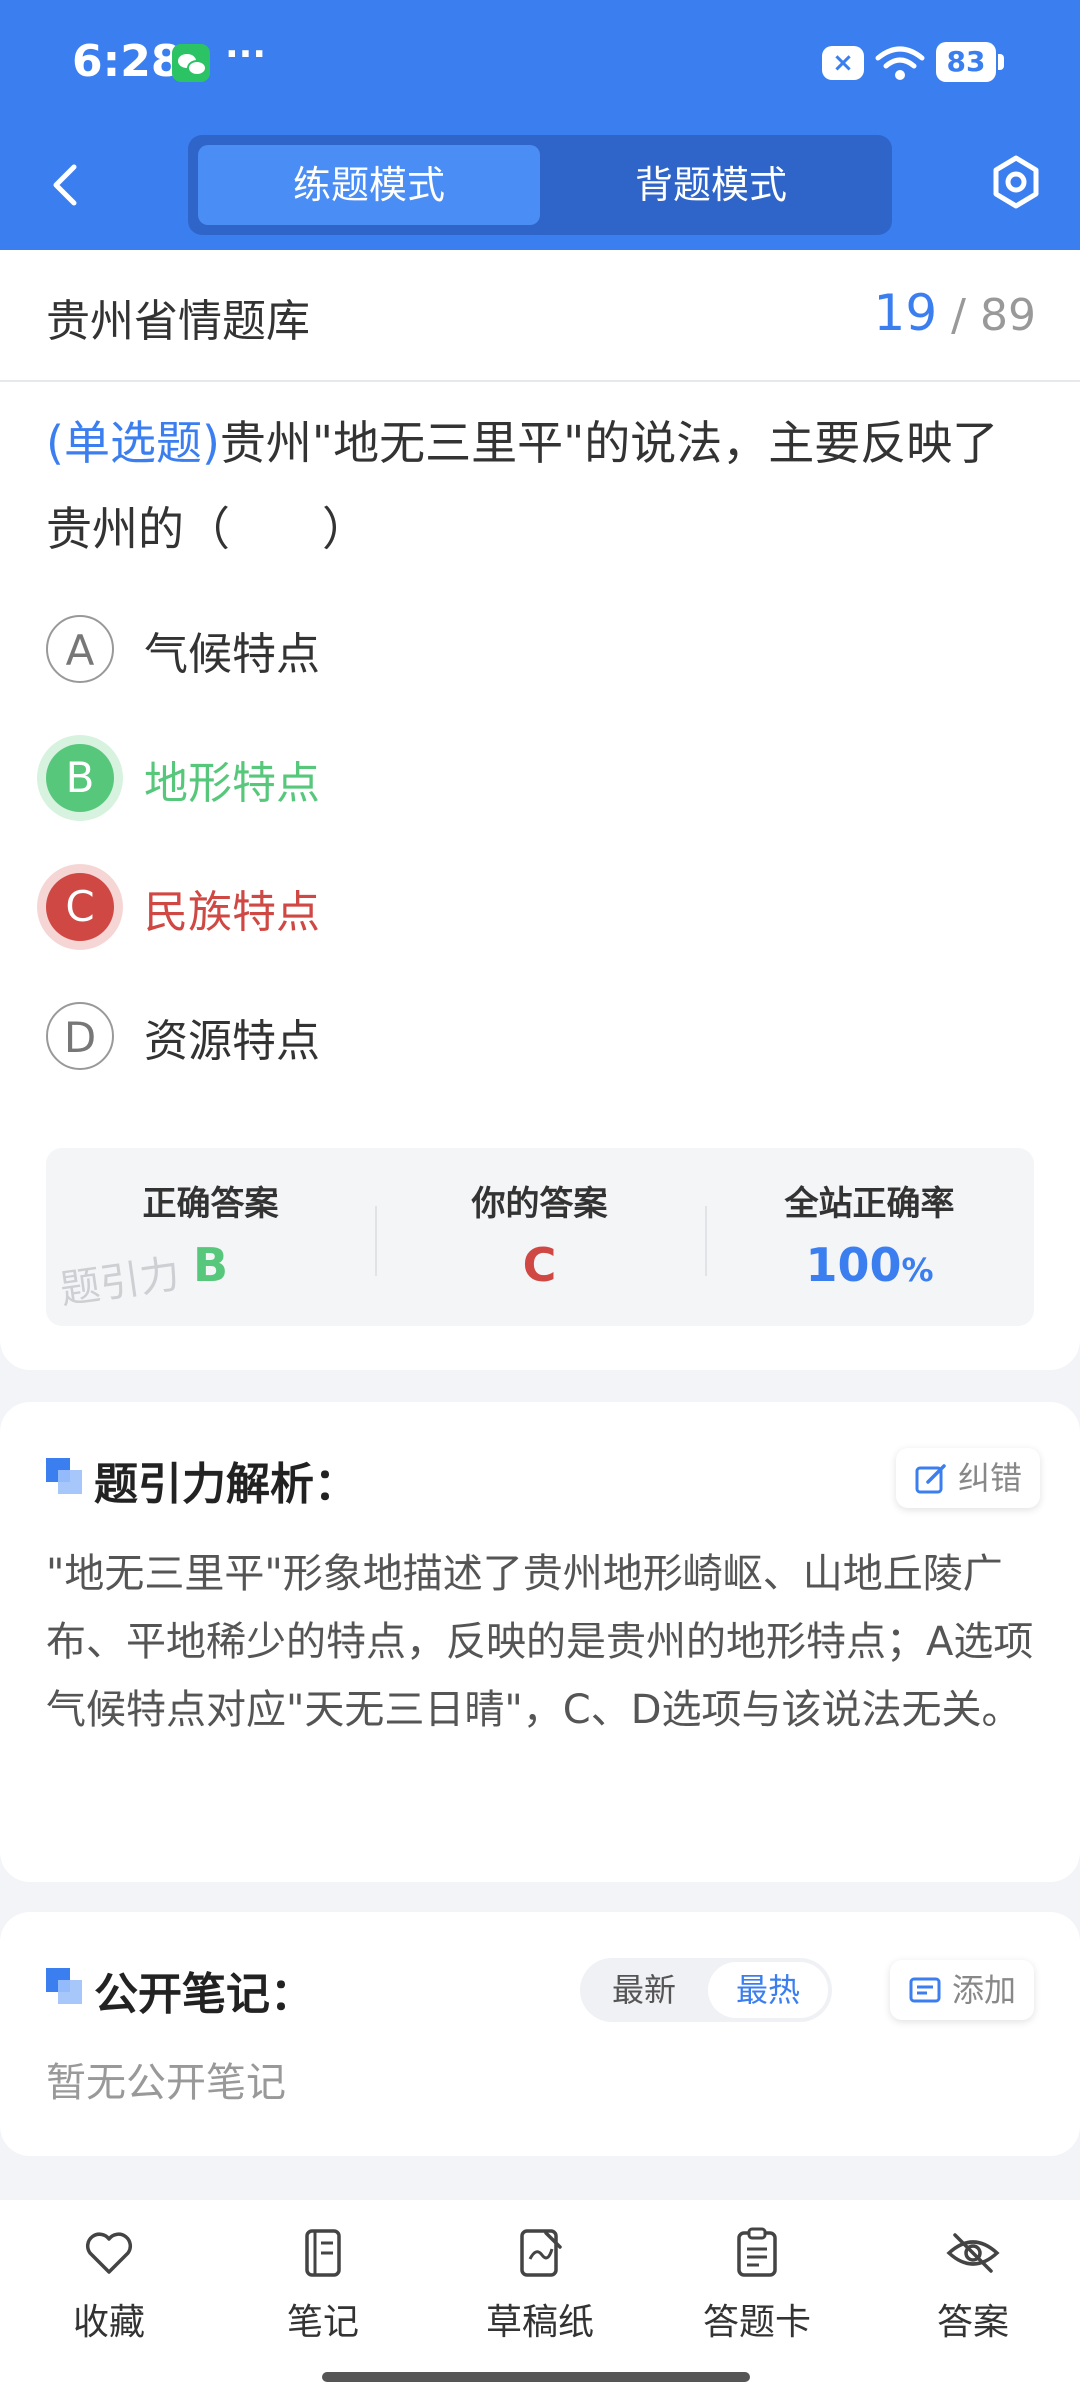 The width and height of the screenshot is (1080, 2400). What do you see at coordinates (446, 779) in the screenshot?
I see `option-b: B 地形特点` at bounding box center [446, 779].